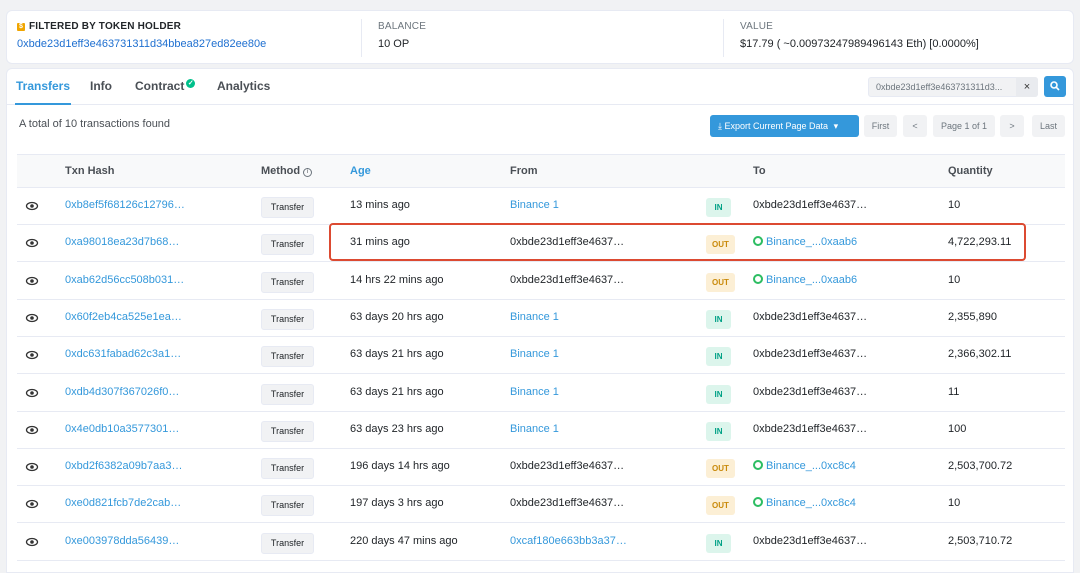 Image resolution: width=1080 pixels, height=573 pixels. Describe the element at coordinates (1055, 86) in the screenshot. I see `search-button` at that location.